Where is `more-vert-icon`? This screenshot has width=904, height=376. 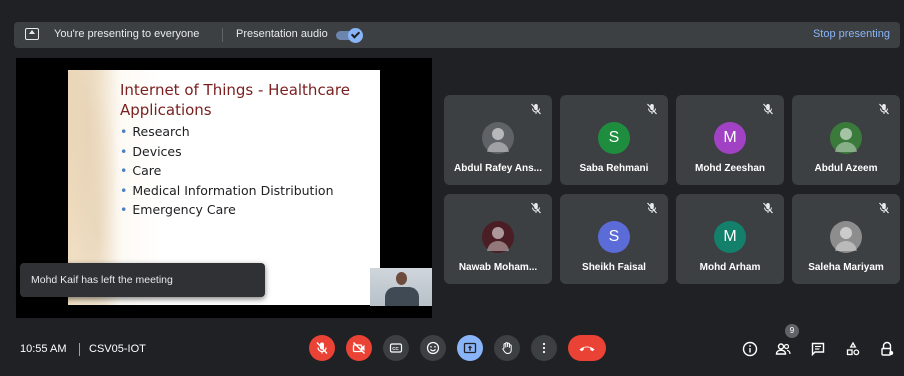
more-vert-icon is located at coordinates (544, 348).